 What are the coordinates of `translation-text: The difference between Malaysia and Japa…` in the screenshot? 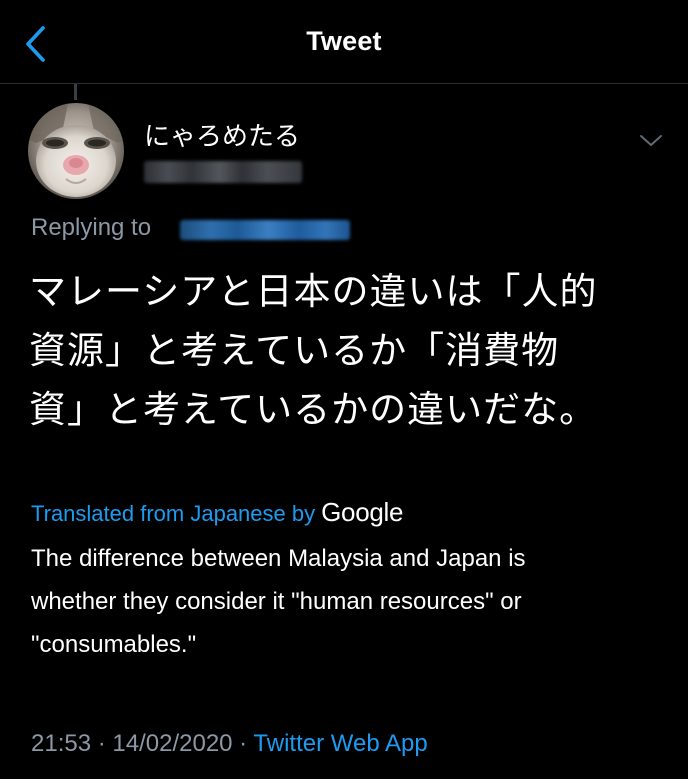 It's located at (278, 601).